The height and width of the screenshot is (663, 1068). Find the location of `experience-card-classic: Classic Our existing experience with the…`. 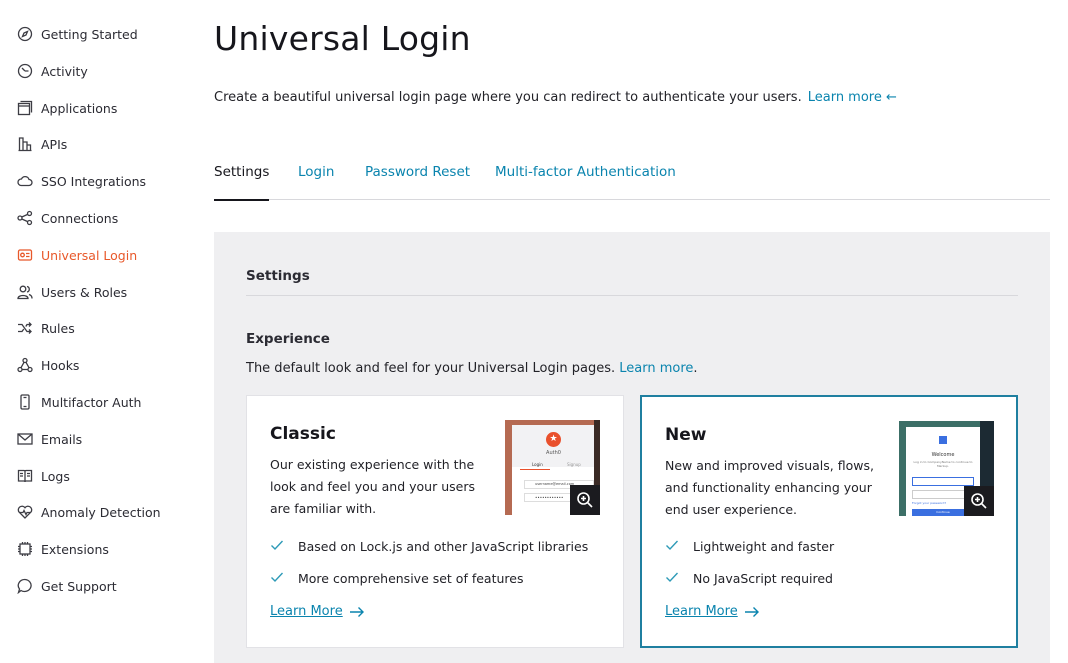

experience-card-classic: Classic Our existing experience with the… is located at coordinates (435, 521).